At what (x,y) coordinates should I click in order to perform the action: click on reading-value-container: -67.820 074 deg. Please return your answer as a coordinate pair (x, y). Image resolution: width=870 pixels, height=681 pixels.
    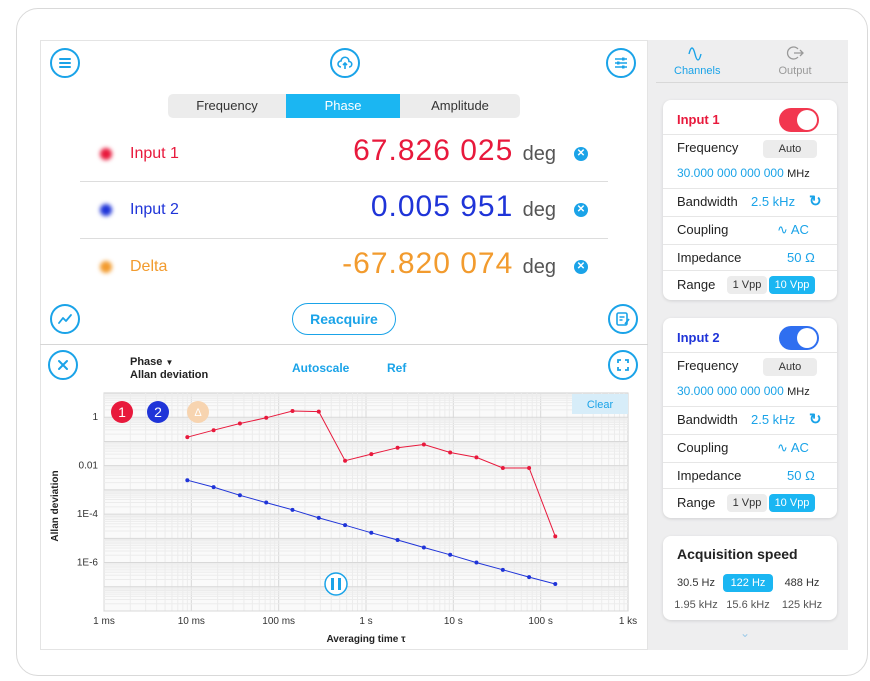
    Looking at the image, I should click on (449, 264).